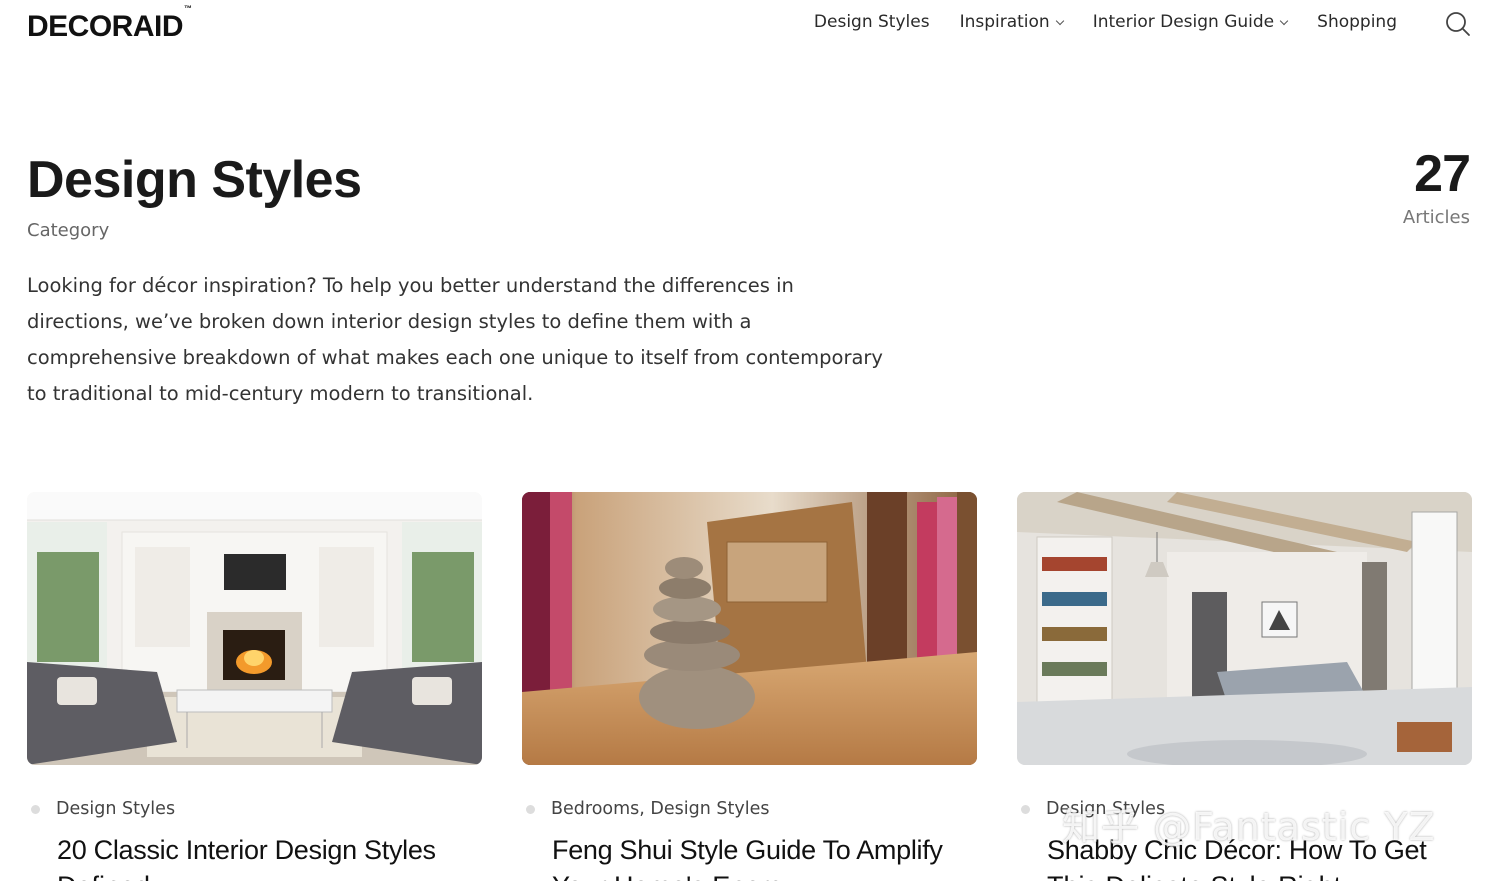 Image resolution: width=1493 pixels, height=881 pixels. What do you see at coordinates (269, 850) in the screenshot?
I see `article-title: 20 Classic Interior Design Styles` at bounding box center [269, 850].